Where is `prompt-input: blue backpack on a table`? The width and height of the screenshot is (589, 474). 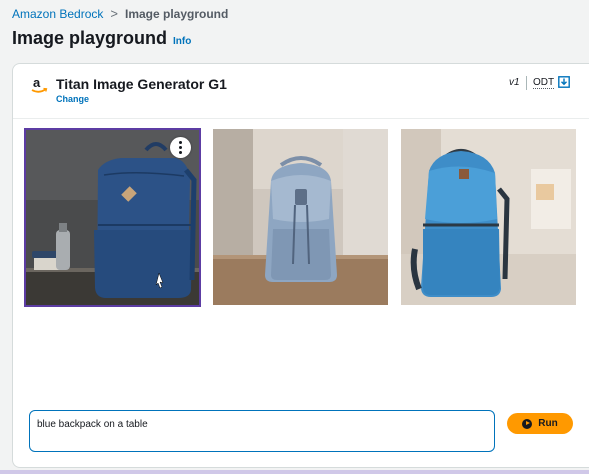 prompt-input: blue backpack on a table is located at coordinates (262, 431).